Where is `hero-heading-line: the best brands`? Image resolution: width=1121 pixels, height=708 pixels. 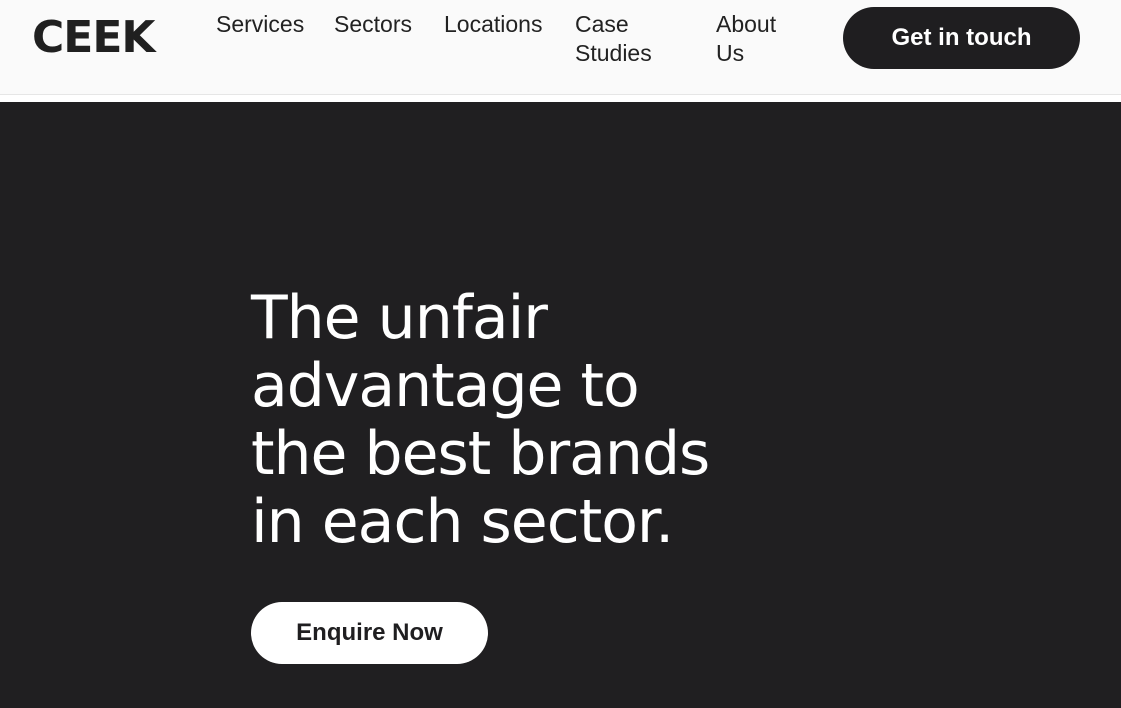 hero-heading-line: the best brands is located at coordinates (480, 454).